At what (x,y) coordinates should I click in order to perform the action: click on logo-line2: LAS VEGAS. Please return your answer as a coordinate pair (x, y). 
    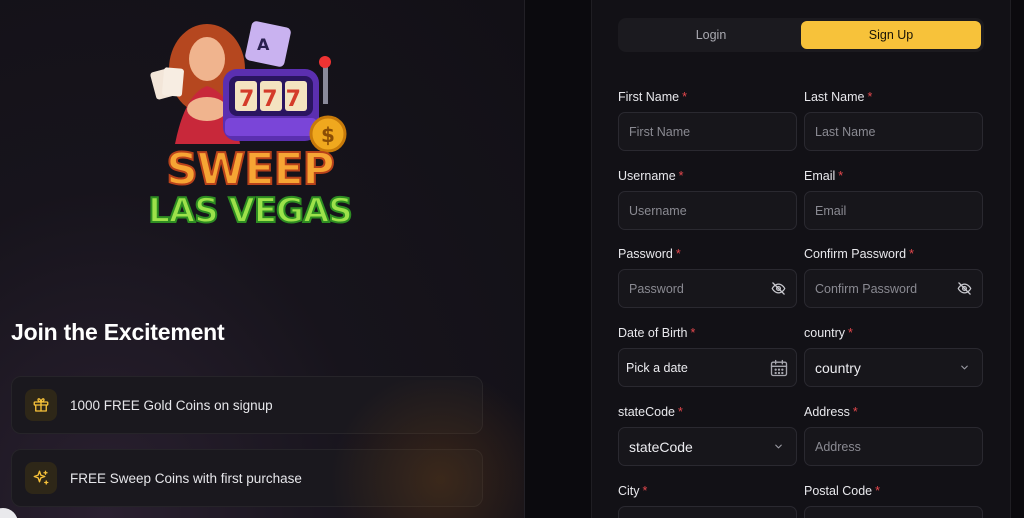
    Looking at the image, I should click on (250, 211).